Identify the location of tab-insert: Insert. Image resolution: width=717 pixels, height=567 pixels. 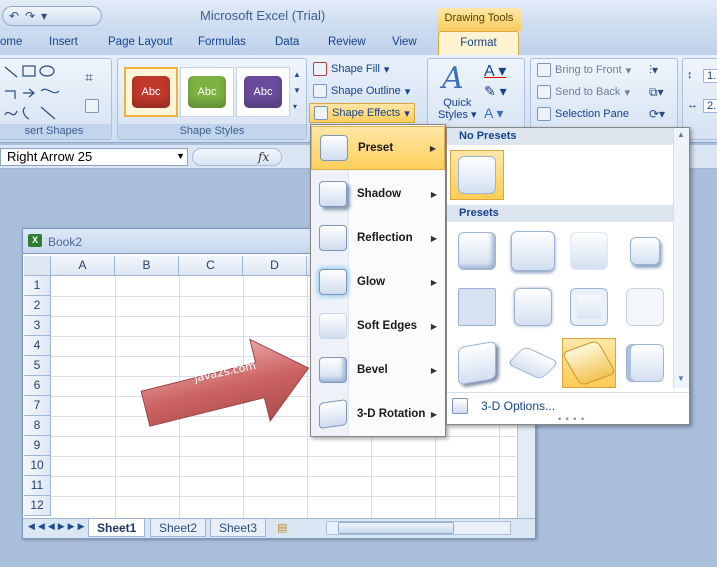
(63, 42).